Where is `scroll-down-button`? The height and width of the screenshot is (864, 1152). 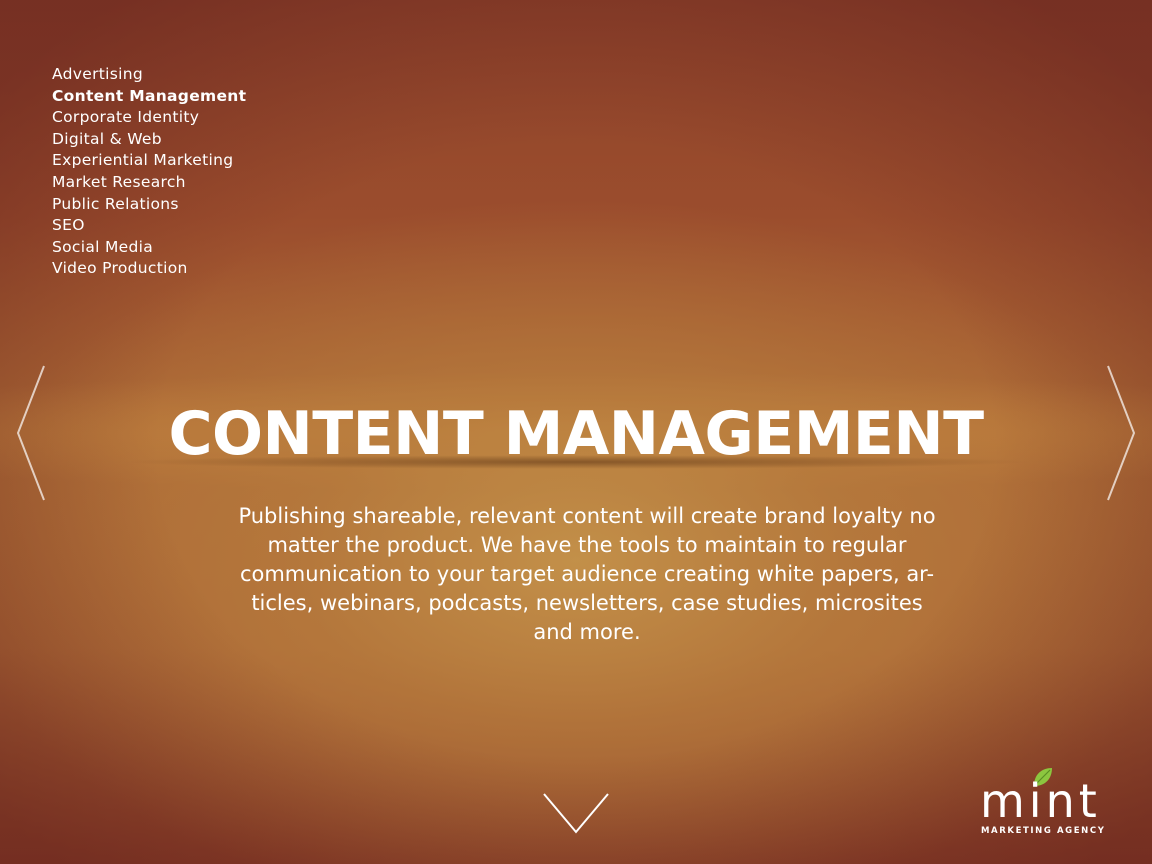 scroll-down-button is located at coordinates (576, 813).